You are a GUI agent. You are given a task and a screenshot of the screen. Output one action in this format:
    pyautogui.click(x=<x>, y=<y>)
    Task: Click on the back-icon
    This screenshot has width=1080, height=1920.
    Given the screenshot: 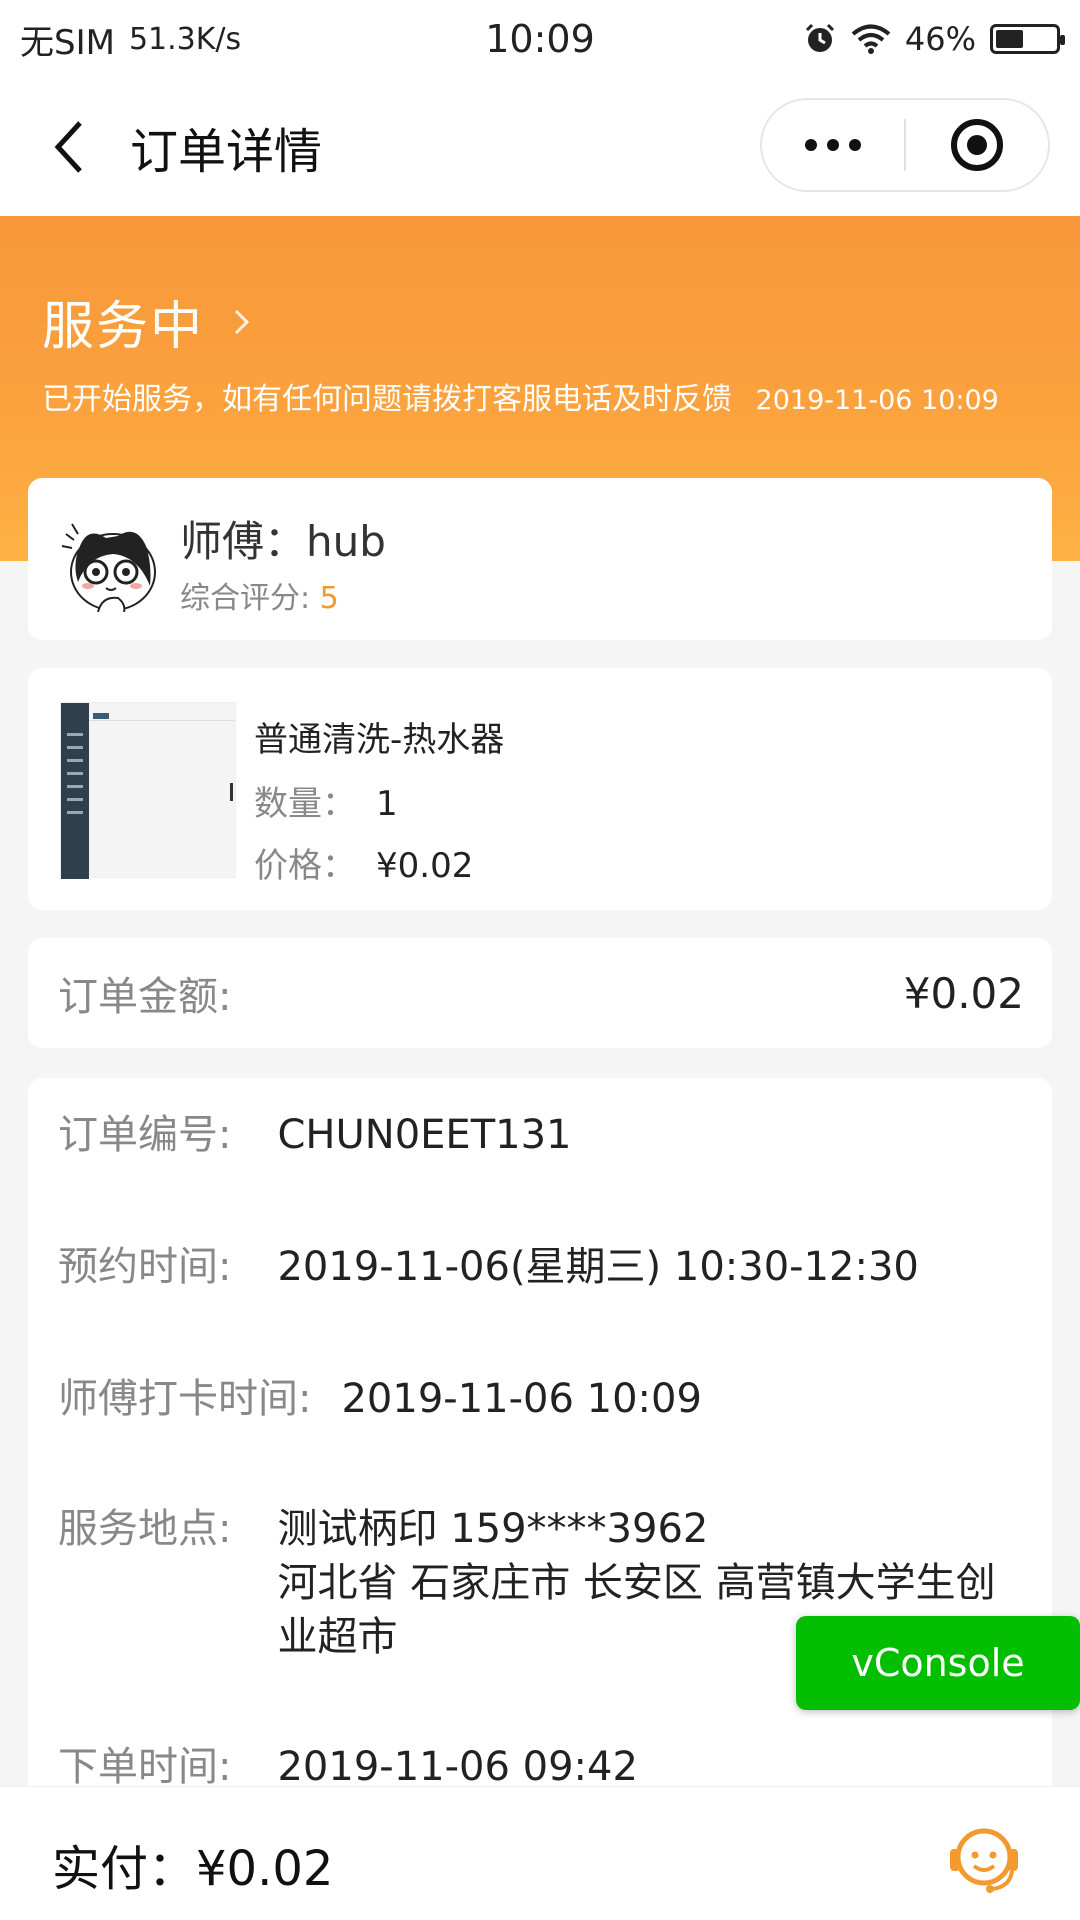 What is the action you would take?
    pyautogui.click(x=70, y=147)
    